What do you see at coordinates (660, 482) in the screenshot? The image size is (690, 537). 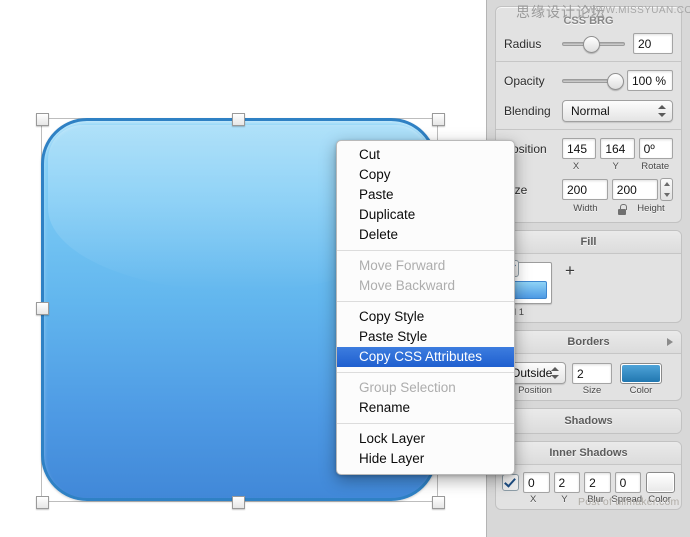 I see `inner-shadow-color-well` at bounding box center [660, 482].